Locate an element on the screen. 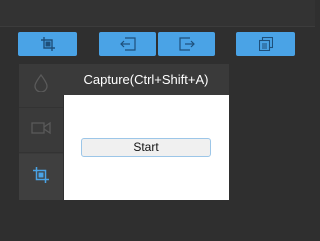 The height and width of the screenshot is (241, 320). copy-button is located at coordinates (265, 44).